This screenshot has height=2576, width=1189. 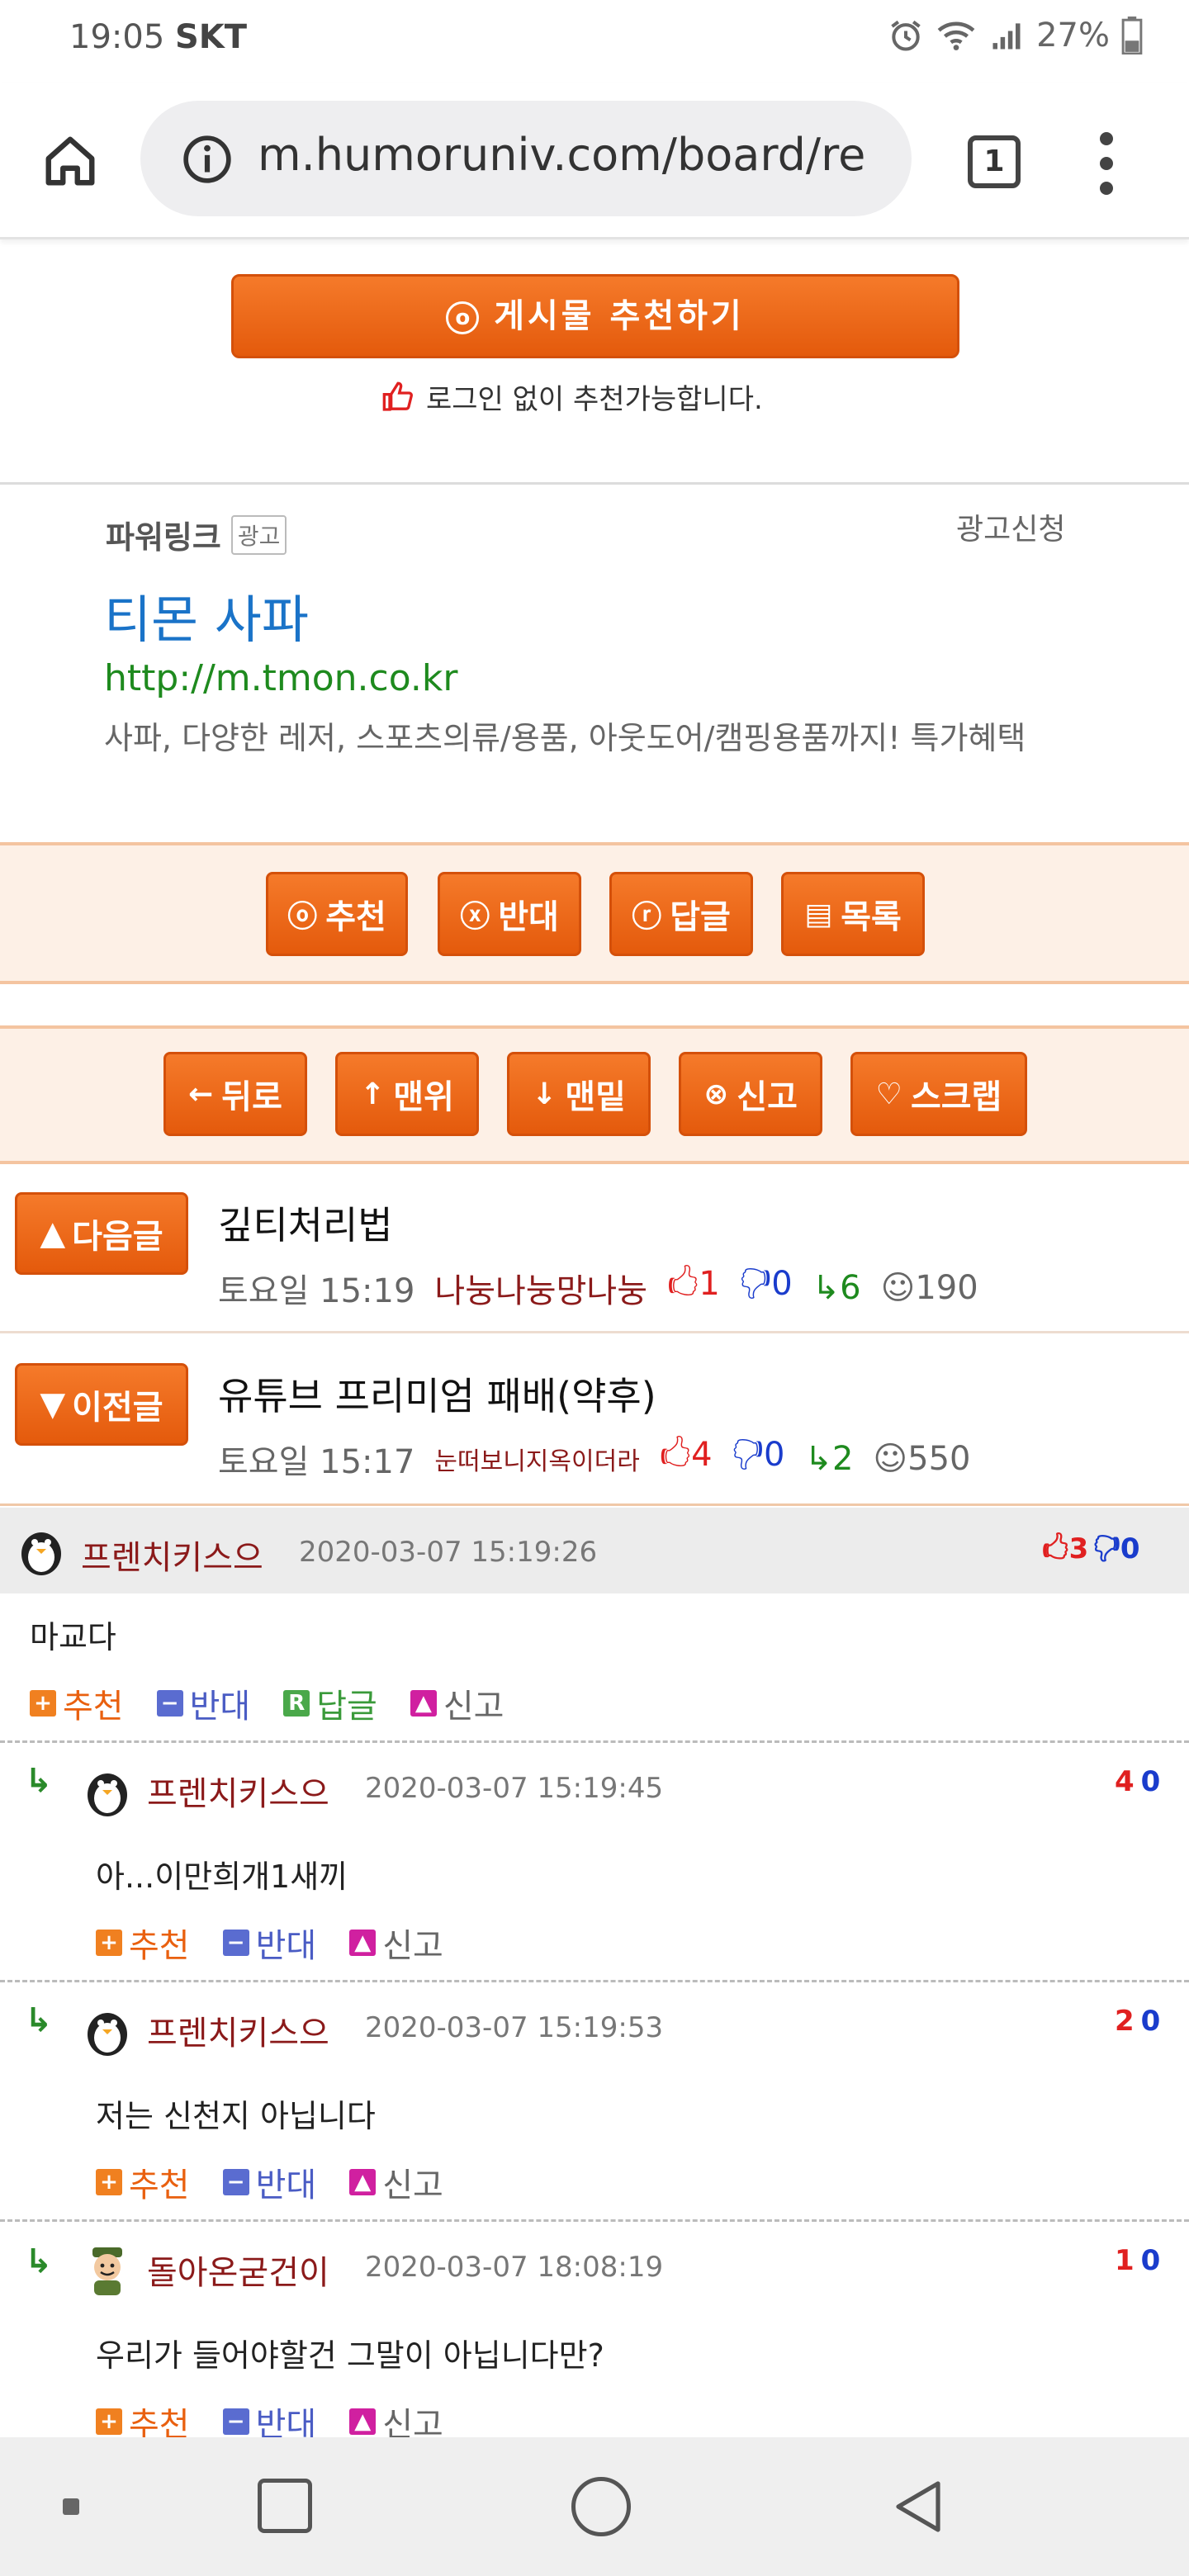 I want to click on comment-actions: + 추천 − 반대 R 답글 ▲ 신고, so click(x=267, y=1703).